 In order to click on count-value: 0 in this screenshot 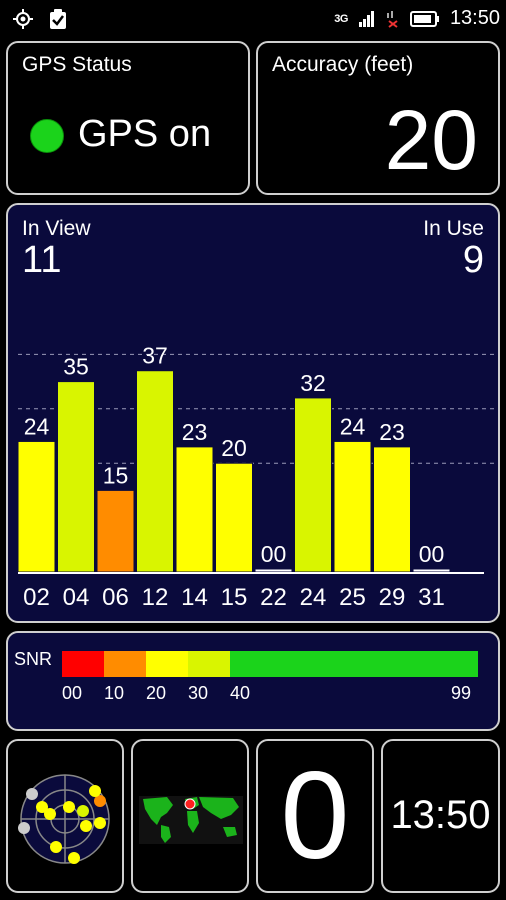, I will do `click(315, 816)`.